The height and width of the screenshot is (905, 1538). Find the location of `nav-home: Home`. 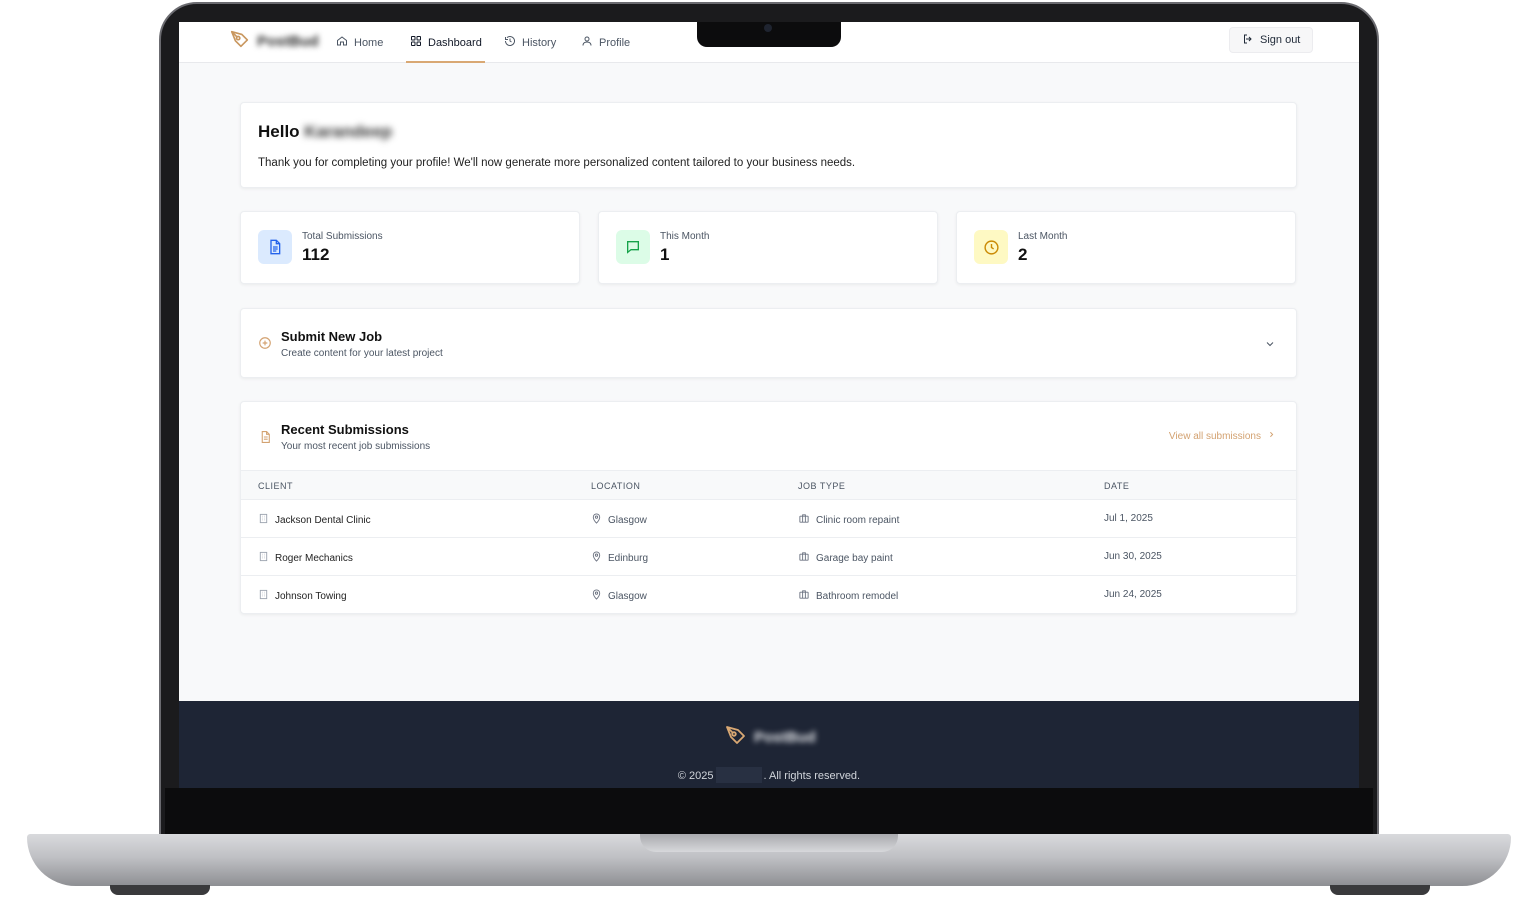

nav-home: Home is located at coordinates (359, 42).